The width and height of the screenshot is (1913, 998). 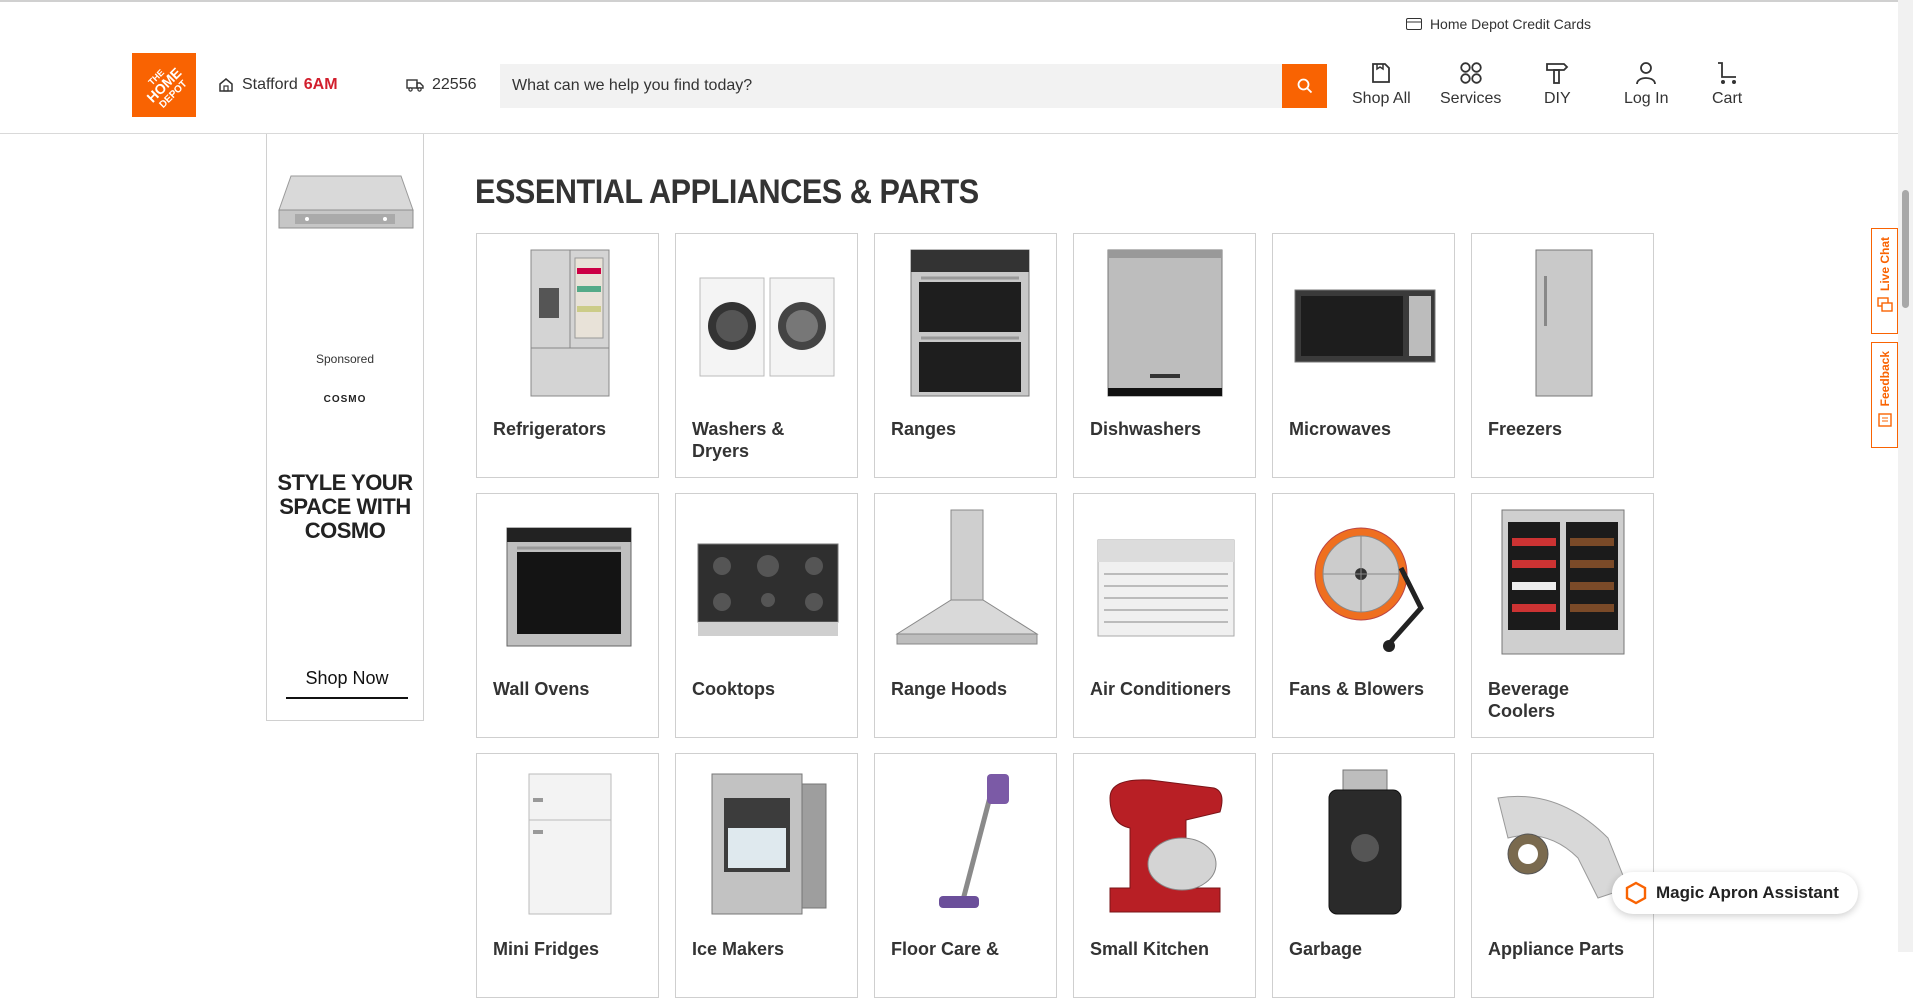 I want to click on credit-cards-link: Home Depot Credit Cards, so click(x=1498, y=24).